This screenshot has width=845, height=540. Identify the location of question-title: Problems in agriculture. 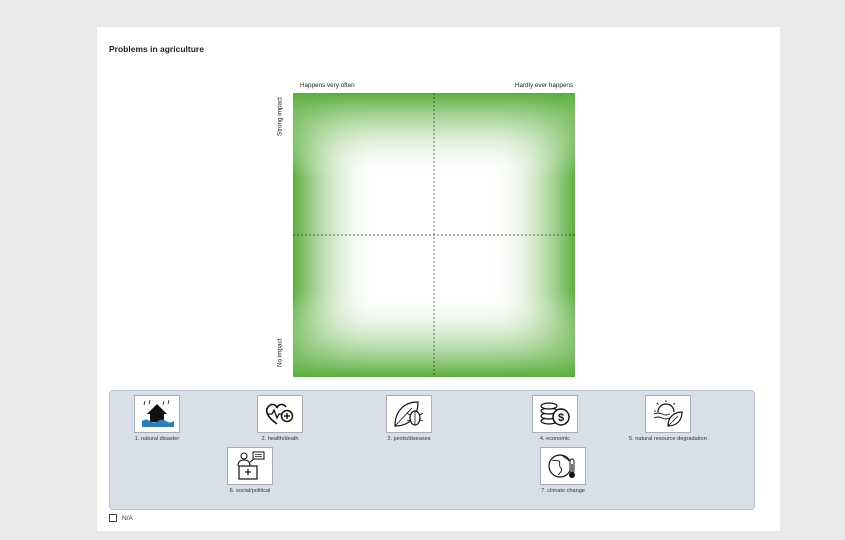
(156, 49).